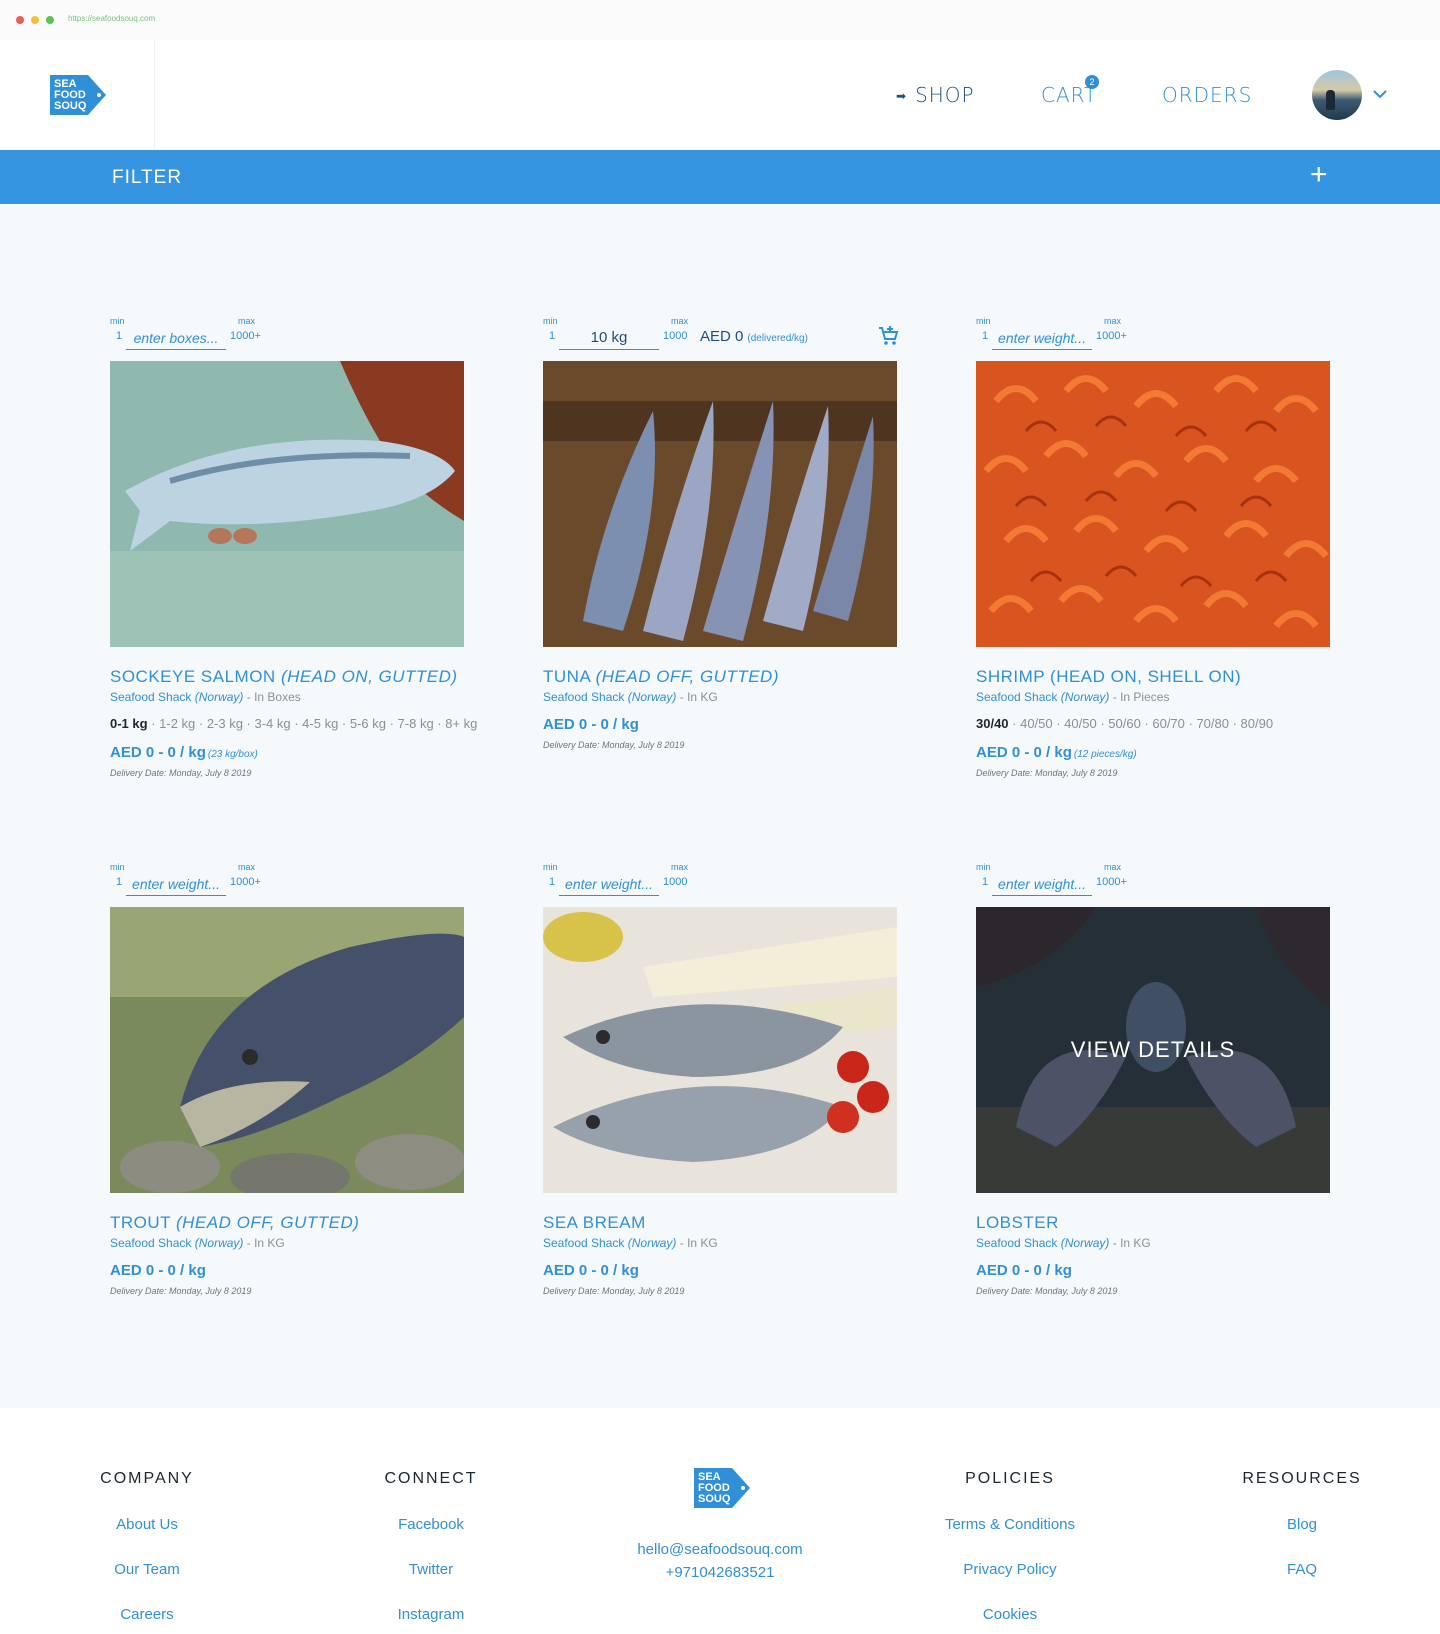  Describe the element at coordinates (111, 18) in the screenshot. I see `address-bar-url: https://seafoodsouq.com` at that location.